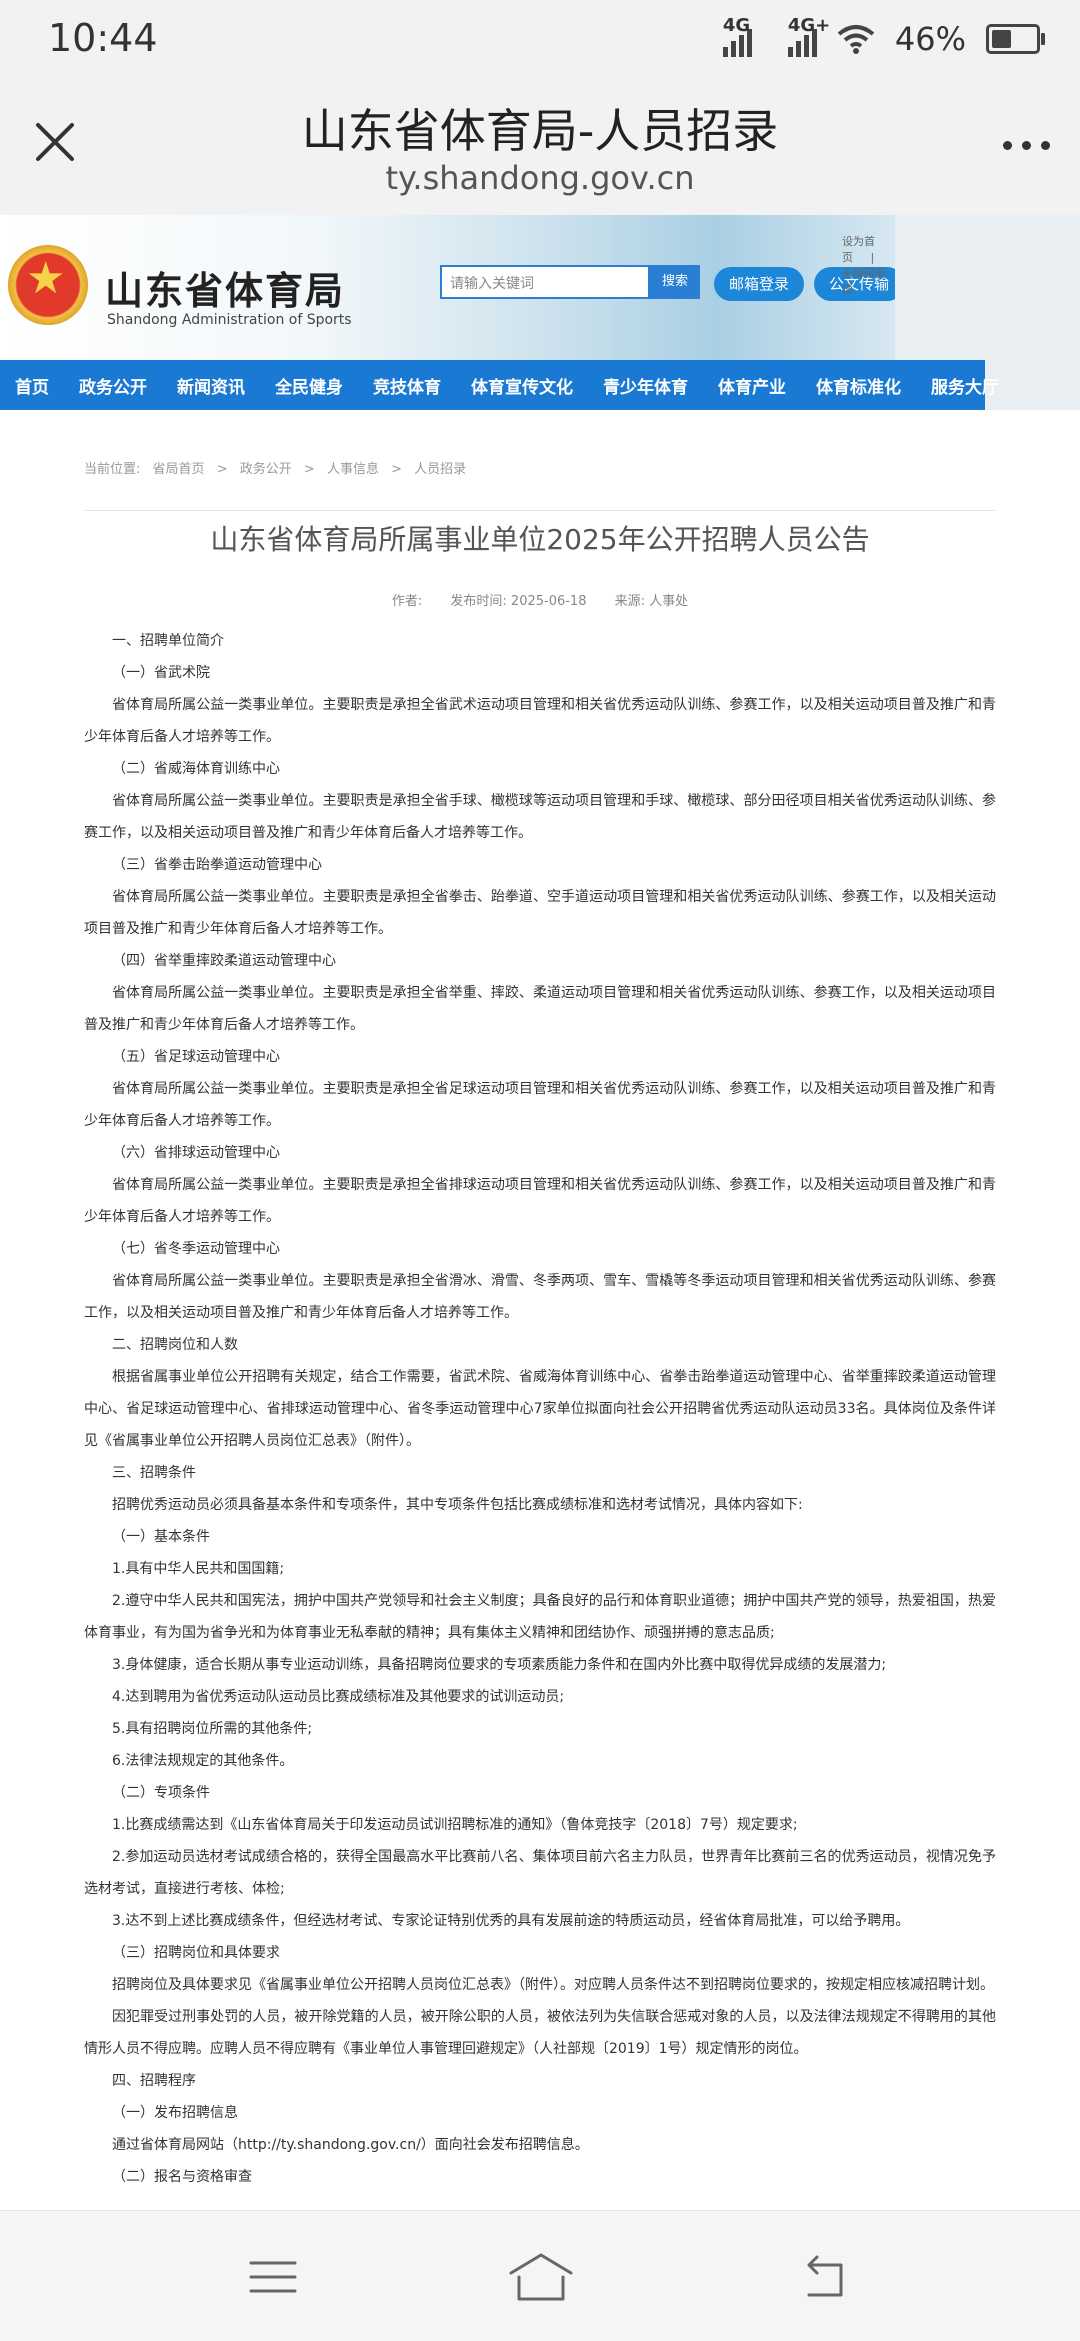  Describe the element at coordinates (198, 1569) in the screenshot. I see `article-paragraph: 1.具有中华人民共和国国籍;` at that location.